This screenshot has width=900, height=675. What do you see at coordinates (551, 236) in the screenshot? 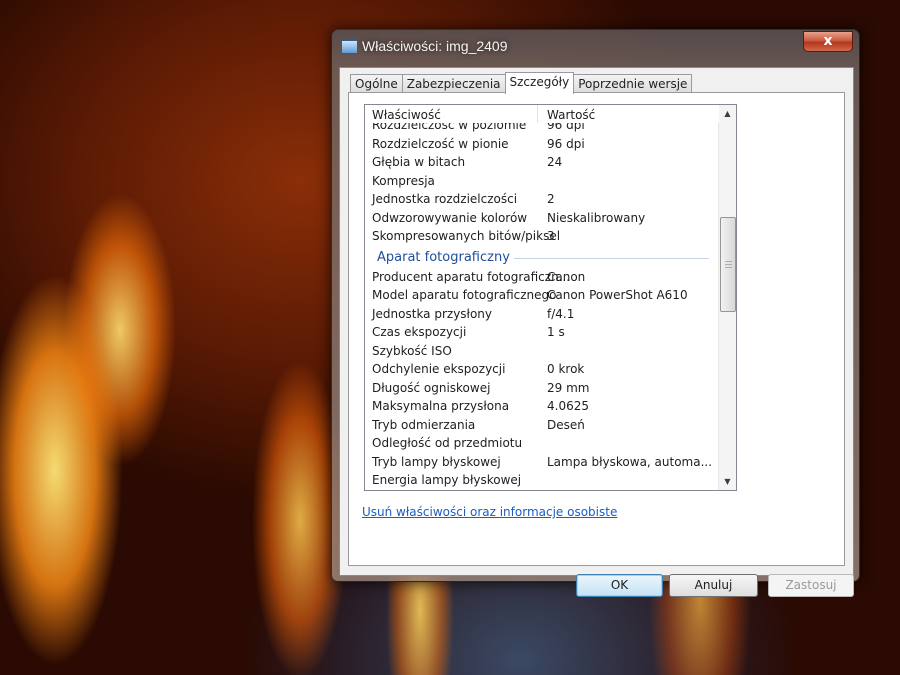
I see `property-value: 3` at bounding box center [551, 236].